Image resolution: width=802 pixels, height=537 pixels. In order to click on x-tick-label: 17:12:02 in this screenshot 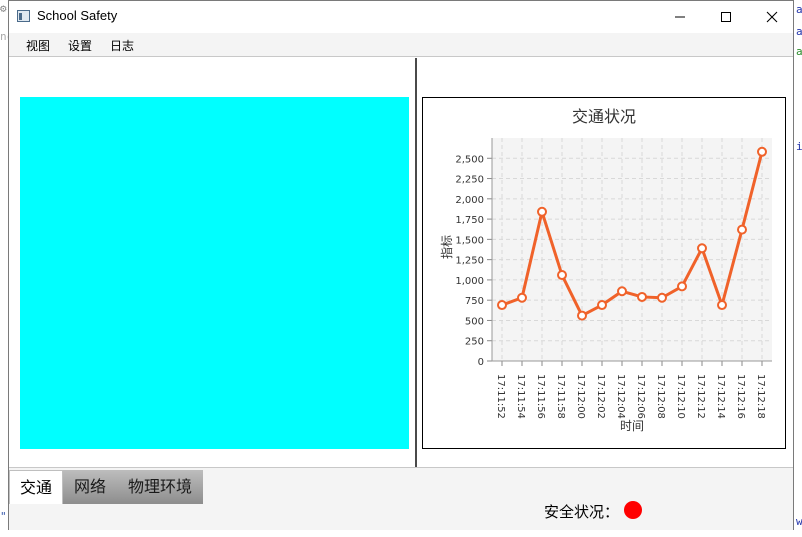, I will do `click(600, 396)`.